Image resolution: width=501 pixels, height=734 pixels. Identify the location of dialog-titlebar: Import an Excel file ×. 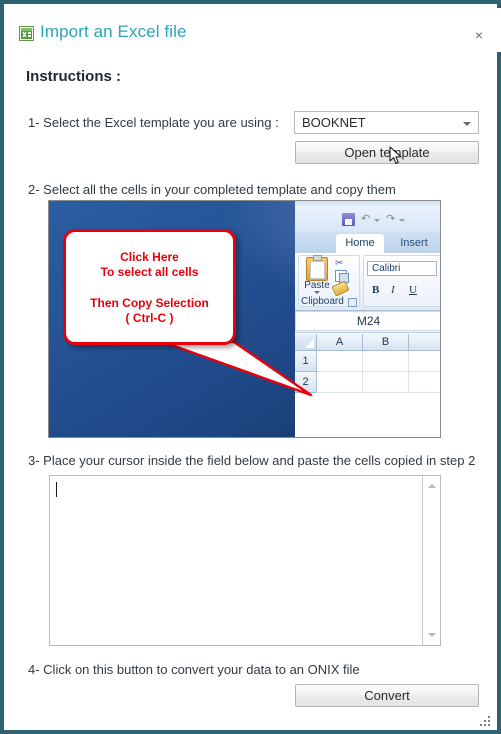
(254, 30).